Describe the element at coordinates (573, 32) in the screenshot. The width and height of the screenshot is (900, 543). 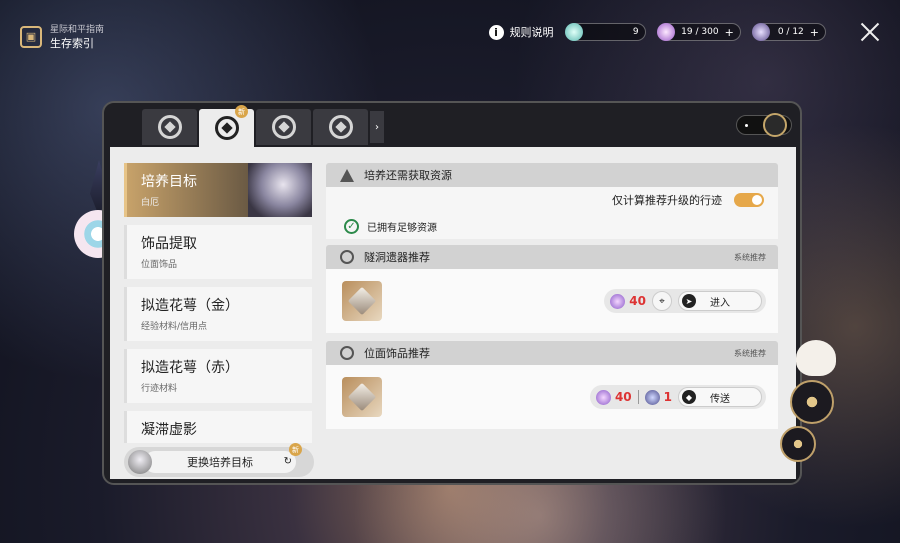
I see `star-rail-pass-icon` at that location.